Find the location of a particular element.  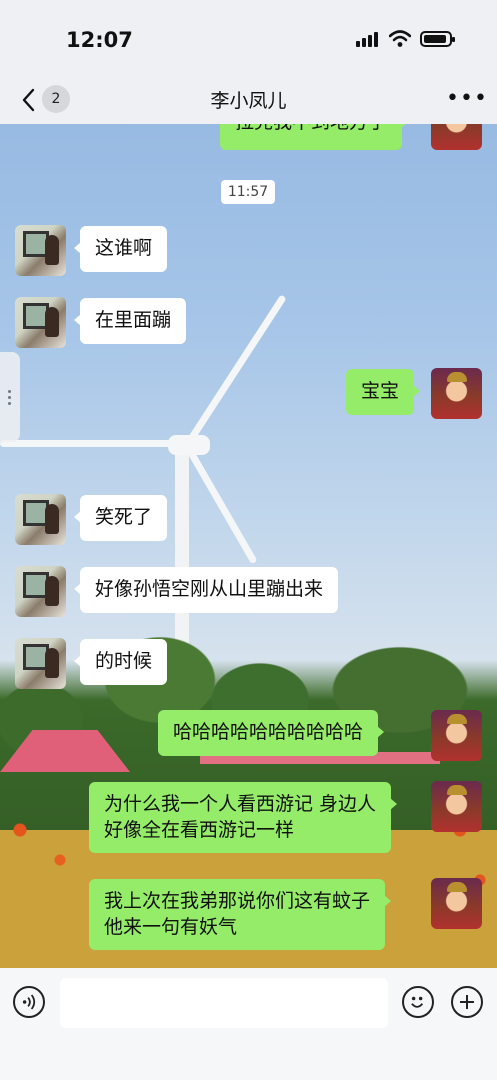

chat-title: 李小凤儿 is located at coordinates (248, 101).